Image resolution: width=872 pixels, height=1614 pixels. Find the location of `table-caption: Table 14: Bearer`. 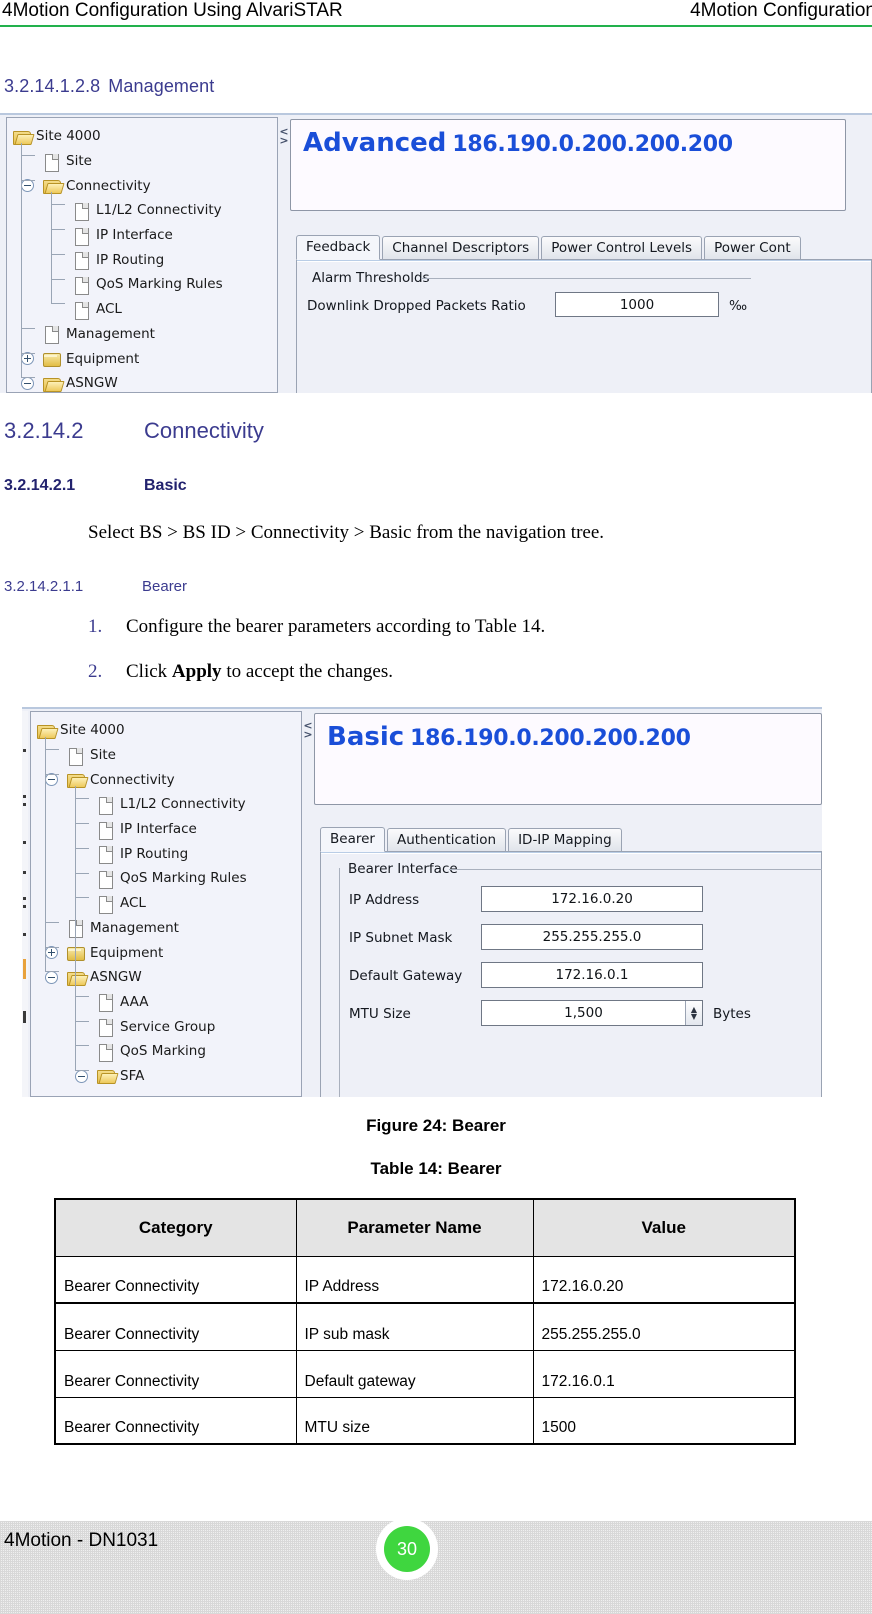

table-caption: Table 14: Bearer is located at coordinates (436, 1168).